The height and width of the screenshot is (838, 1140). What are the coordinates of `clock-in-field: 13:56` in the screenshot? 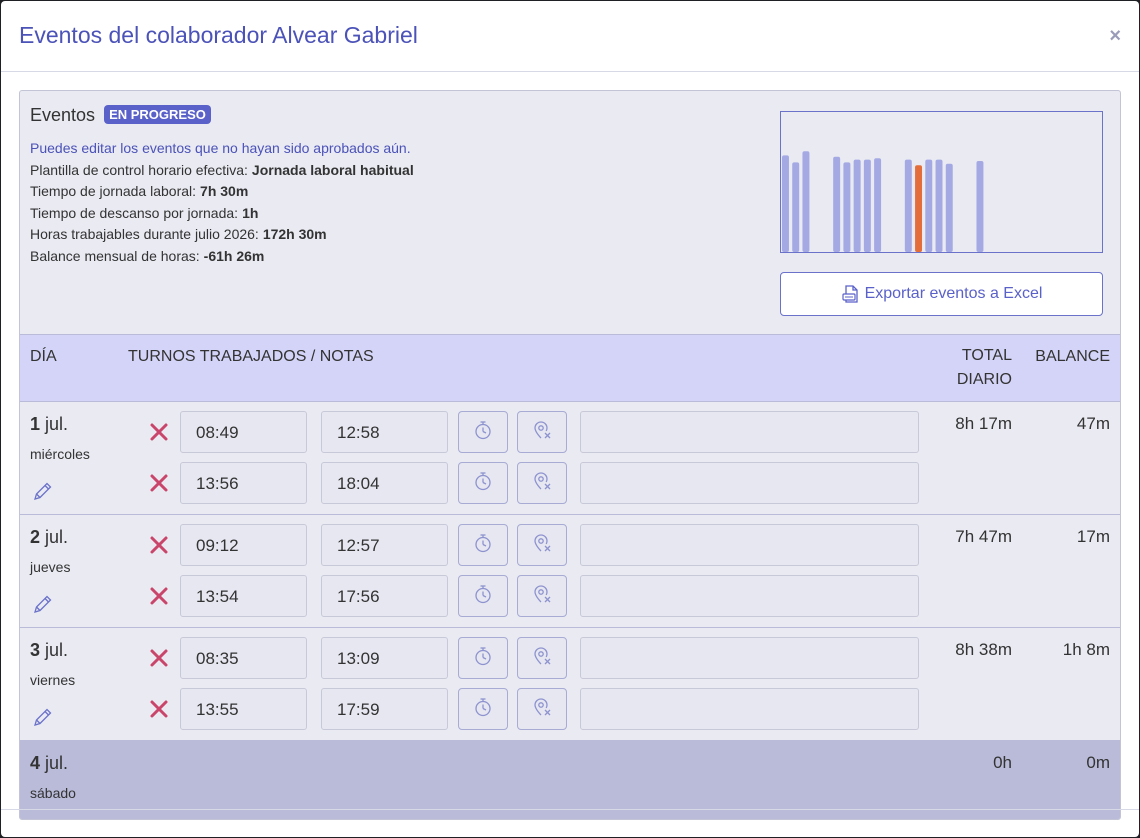 It's located at (243, 483).